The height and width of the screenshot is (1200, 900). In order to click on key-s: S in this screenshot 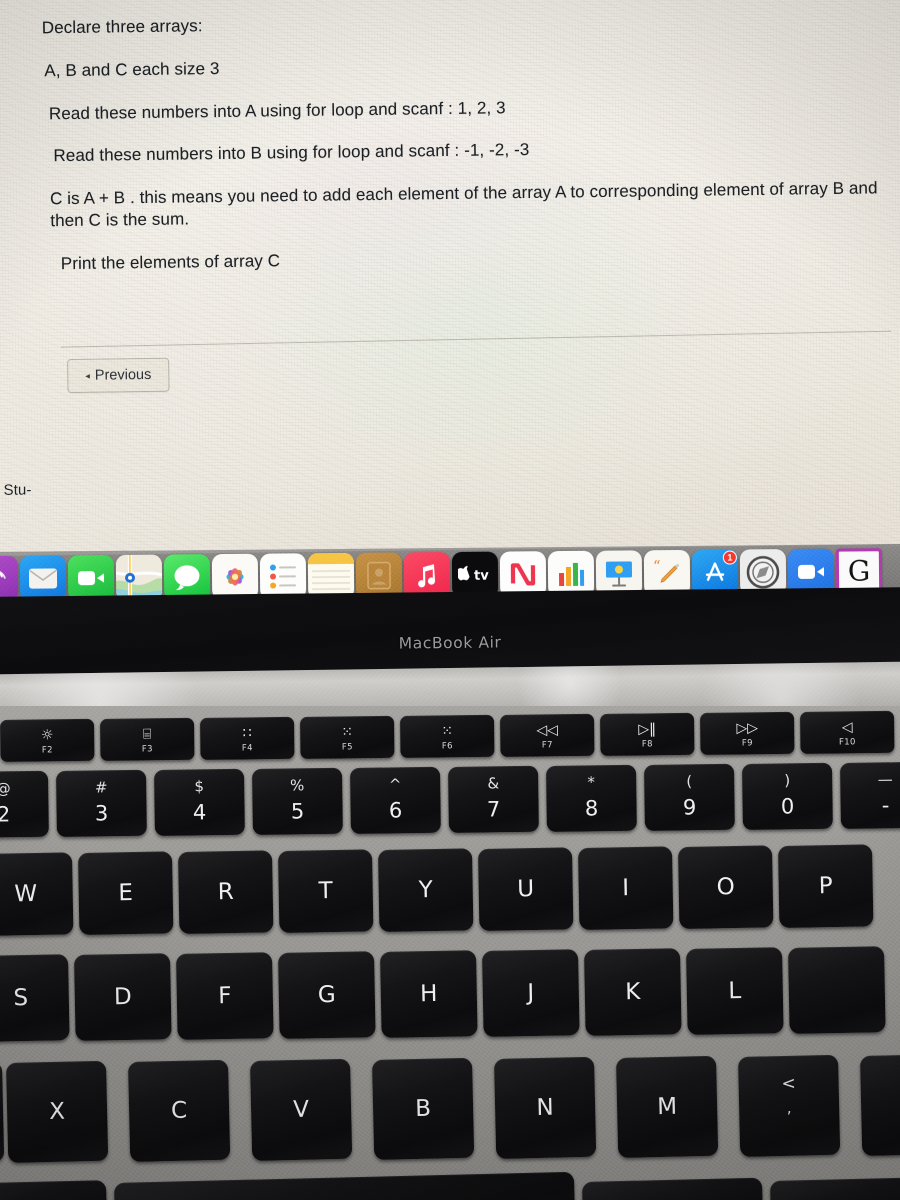, I will do `click(35, 998)`.